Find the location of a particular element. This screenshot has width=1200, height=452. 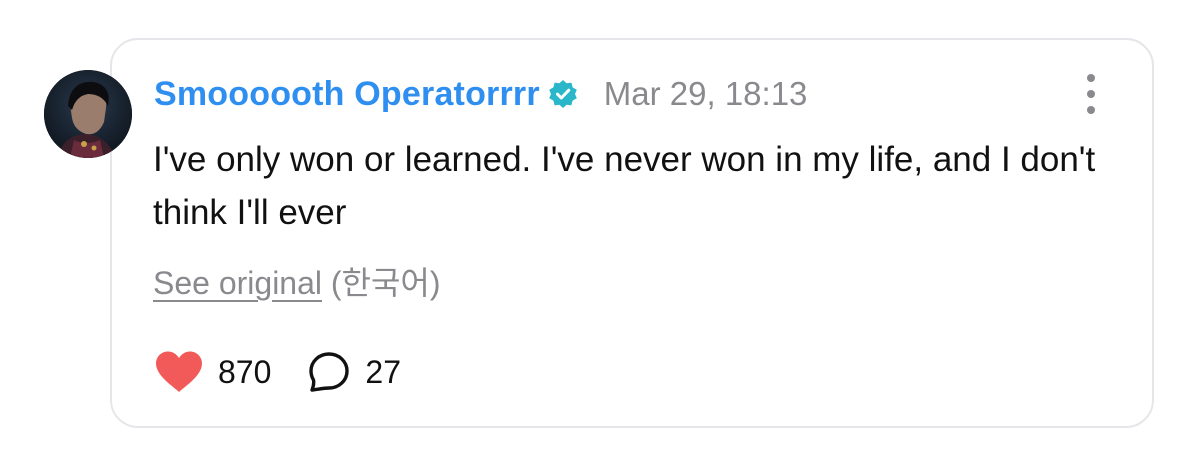

see-original-link: See original is located at coordinates (237, 283).